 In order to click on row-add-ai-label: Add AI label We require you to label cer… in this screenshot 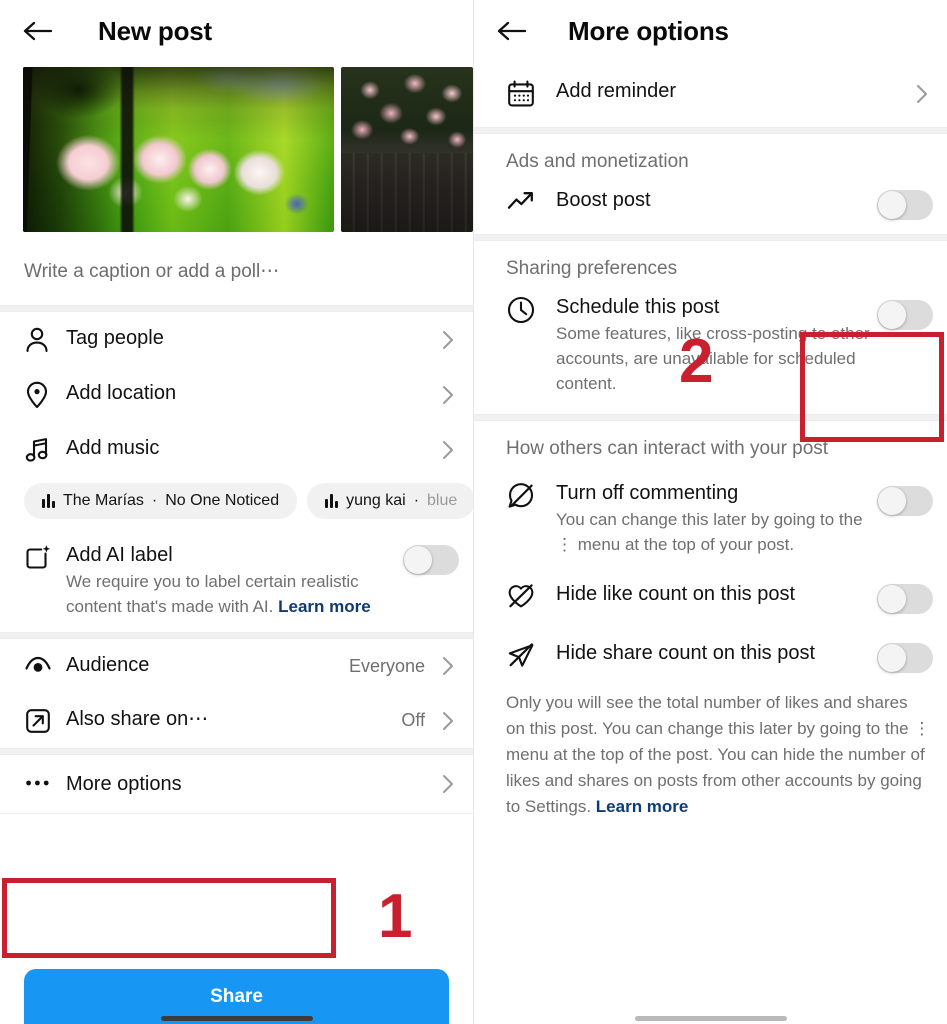, I will do `click(236, 580)`.